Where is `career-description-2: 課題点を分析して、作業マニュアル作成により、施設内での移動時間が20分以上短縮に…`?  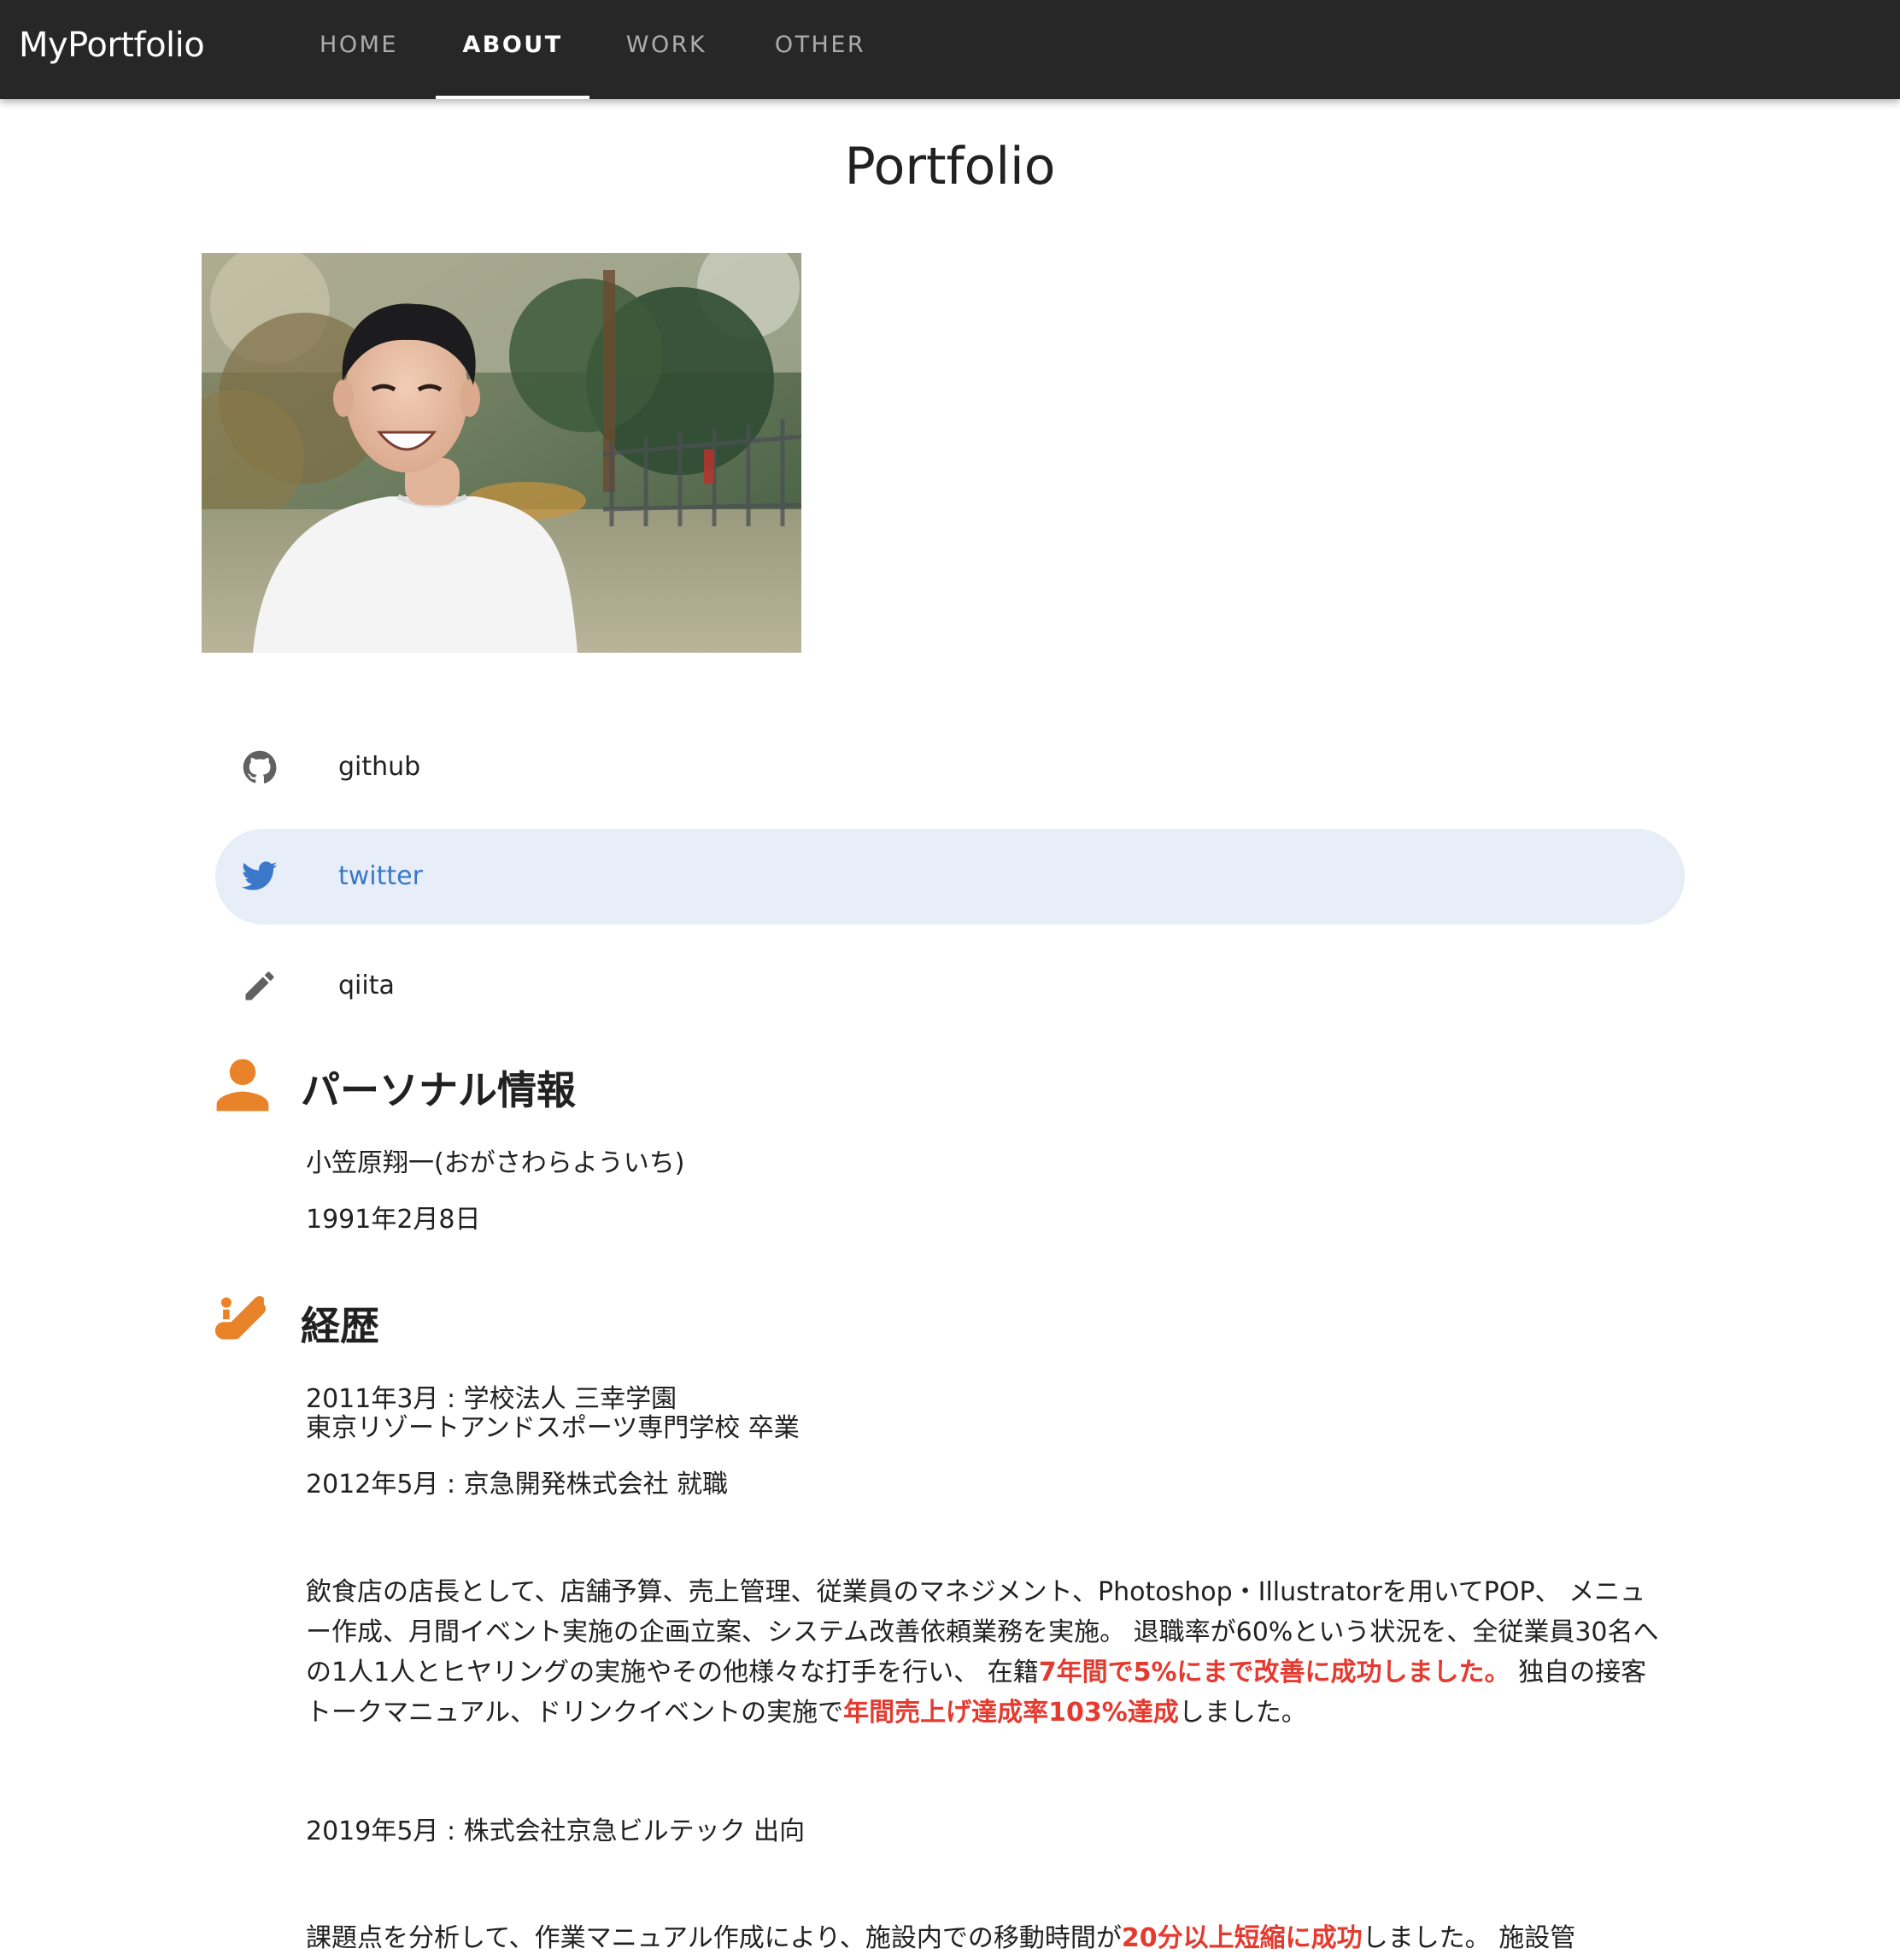 career-description-2: 課題点を分析して、作業マニュアル作成により、施設内での移動時間が20分以上短縮に… is located at coordinates (985, 1938).